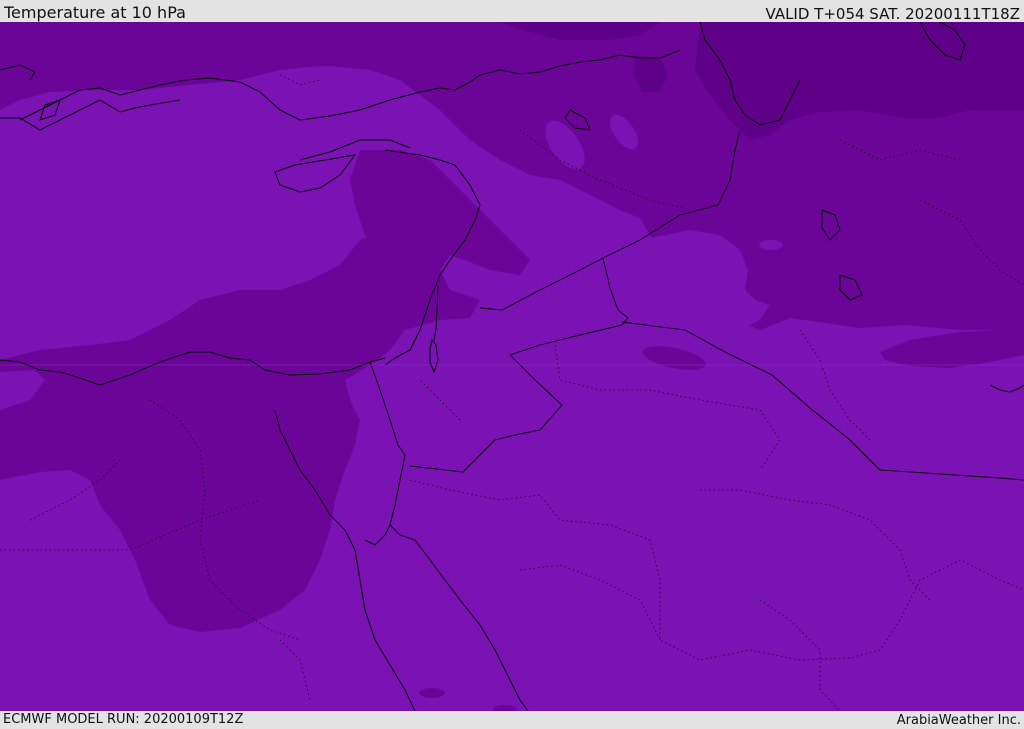 This screenshot has height=729, width=1024. What do you see at coordinates (95, 12) in the screenshot?
I see `map-title: Temperature at 10 hPa` at bounding box center [95, 12].